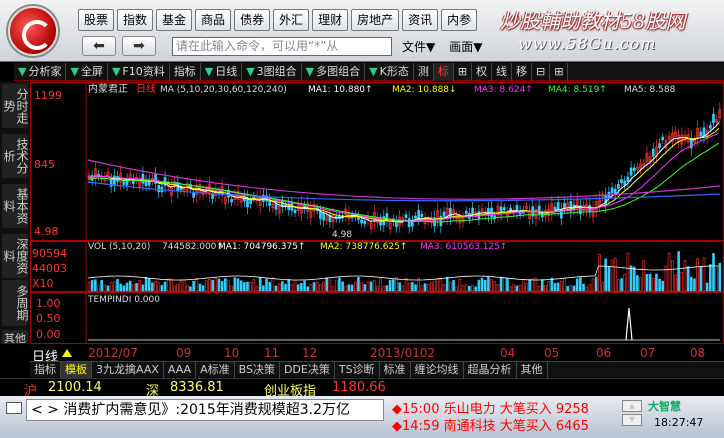 The width and height of the screenshot is (724, 438). What do you see at coordinates (185, 72) in the screenshot?
I see `toolbar-item: 指标` at bounding box center [185, 72].